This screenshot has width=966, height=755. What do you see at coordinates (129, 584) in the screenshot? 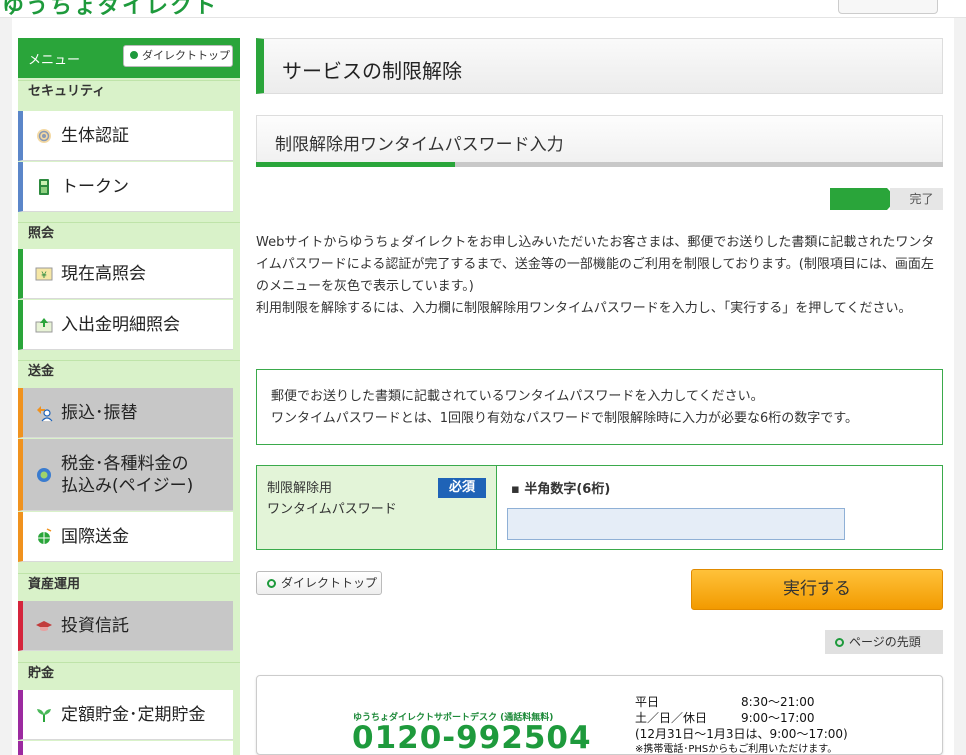
I see `category-asset: 資産運用` at bounding box center [129, 584].